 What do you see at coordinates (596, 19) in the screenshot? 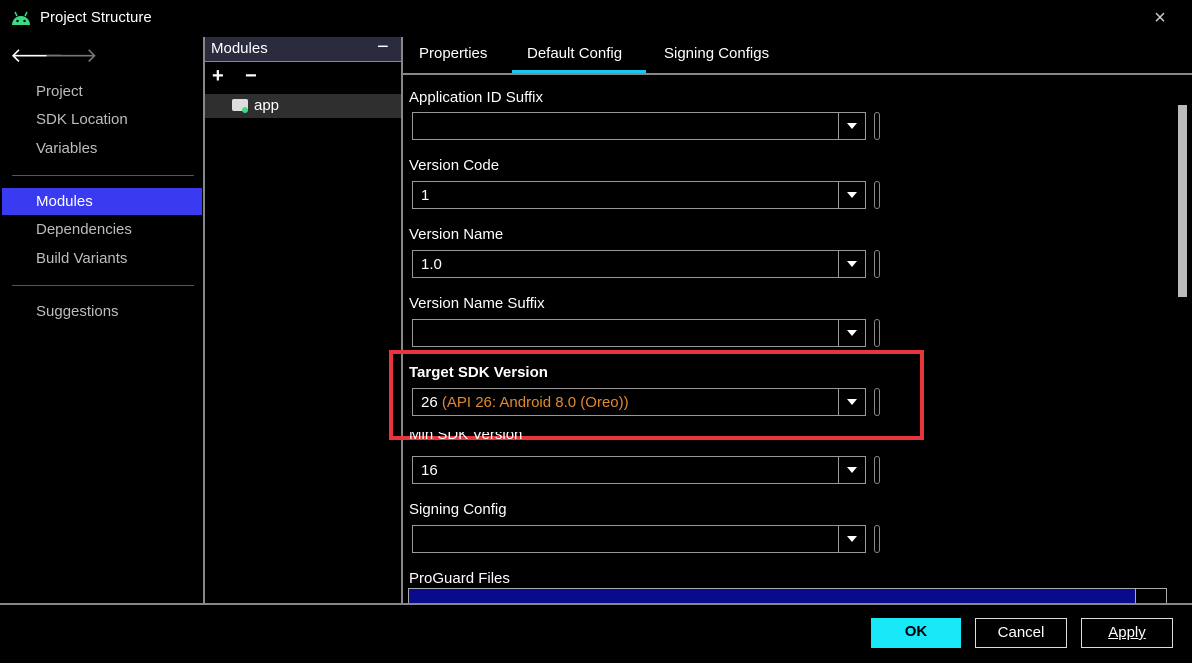
I see `title-bar` at bounding box center [596, 19].